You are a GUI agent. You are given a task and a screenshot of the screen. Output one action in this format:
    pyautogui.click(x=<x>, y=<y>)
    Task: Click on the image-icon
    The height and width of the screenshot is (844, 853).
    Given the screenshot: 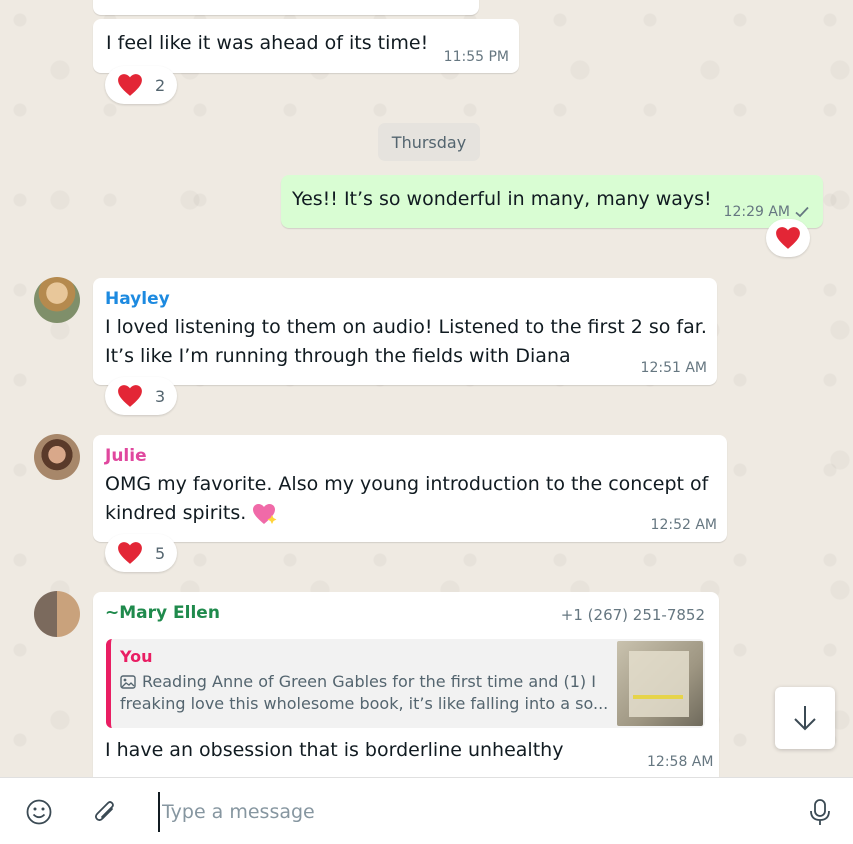 What is the action you would take?
    pyautogui.click(x=128, y=682)
    